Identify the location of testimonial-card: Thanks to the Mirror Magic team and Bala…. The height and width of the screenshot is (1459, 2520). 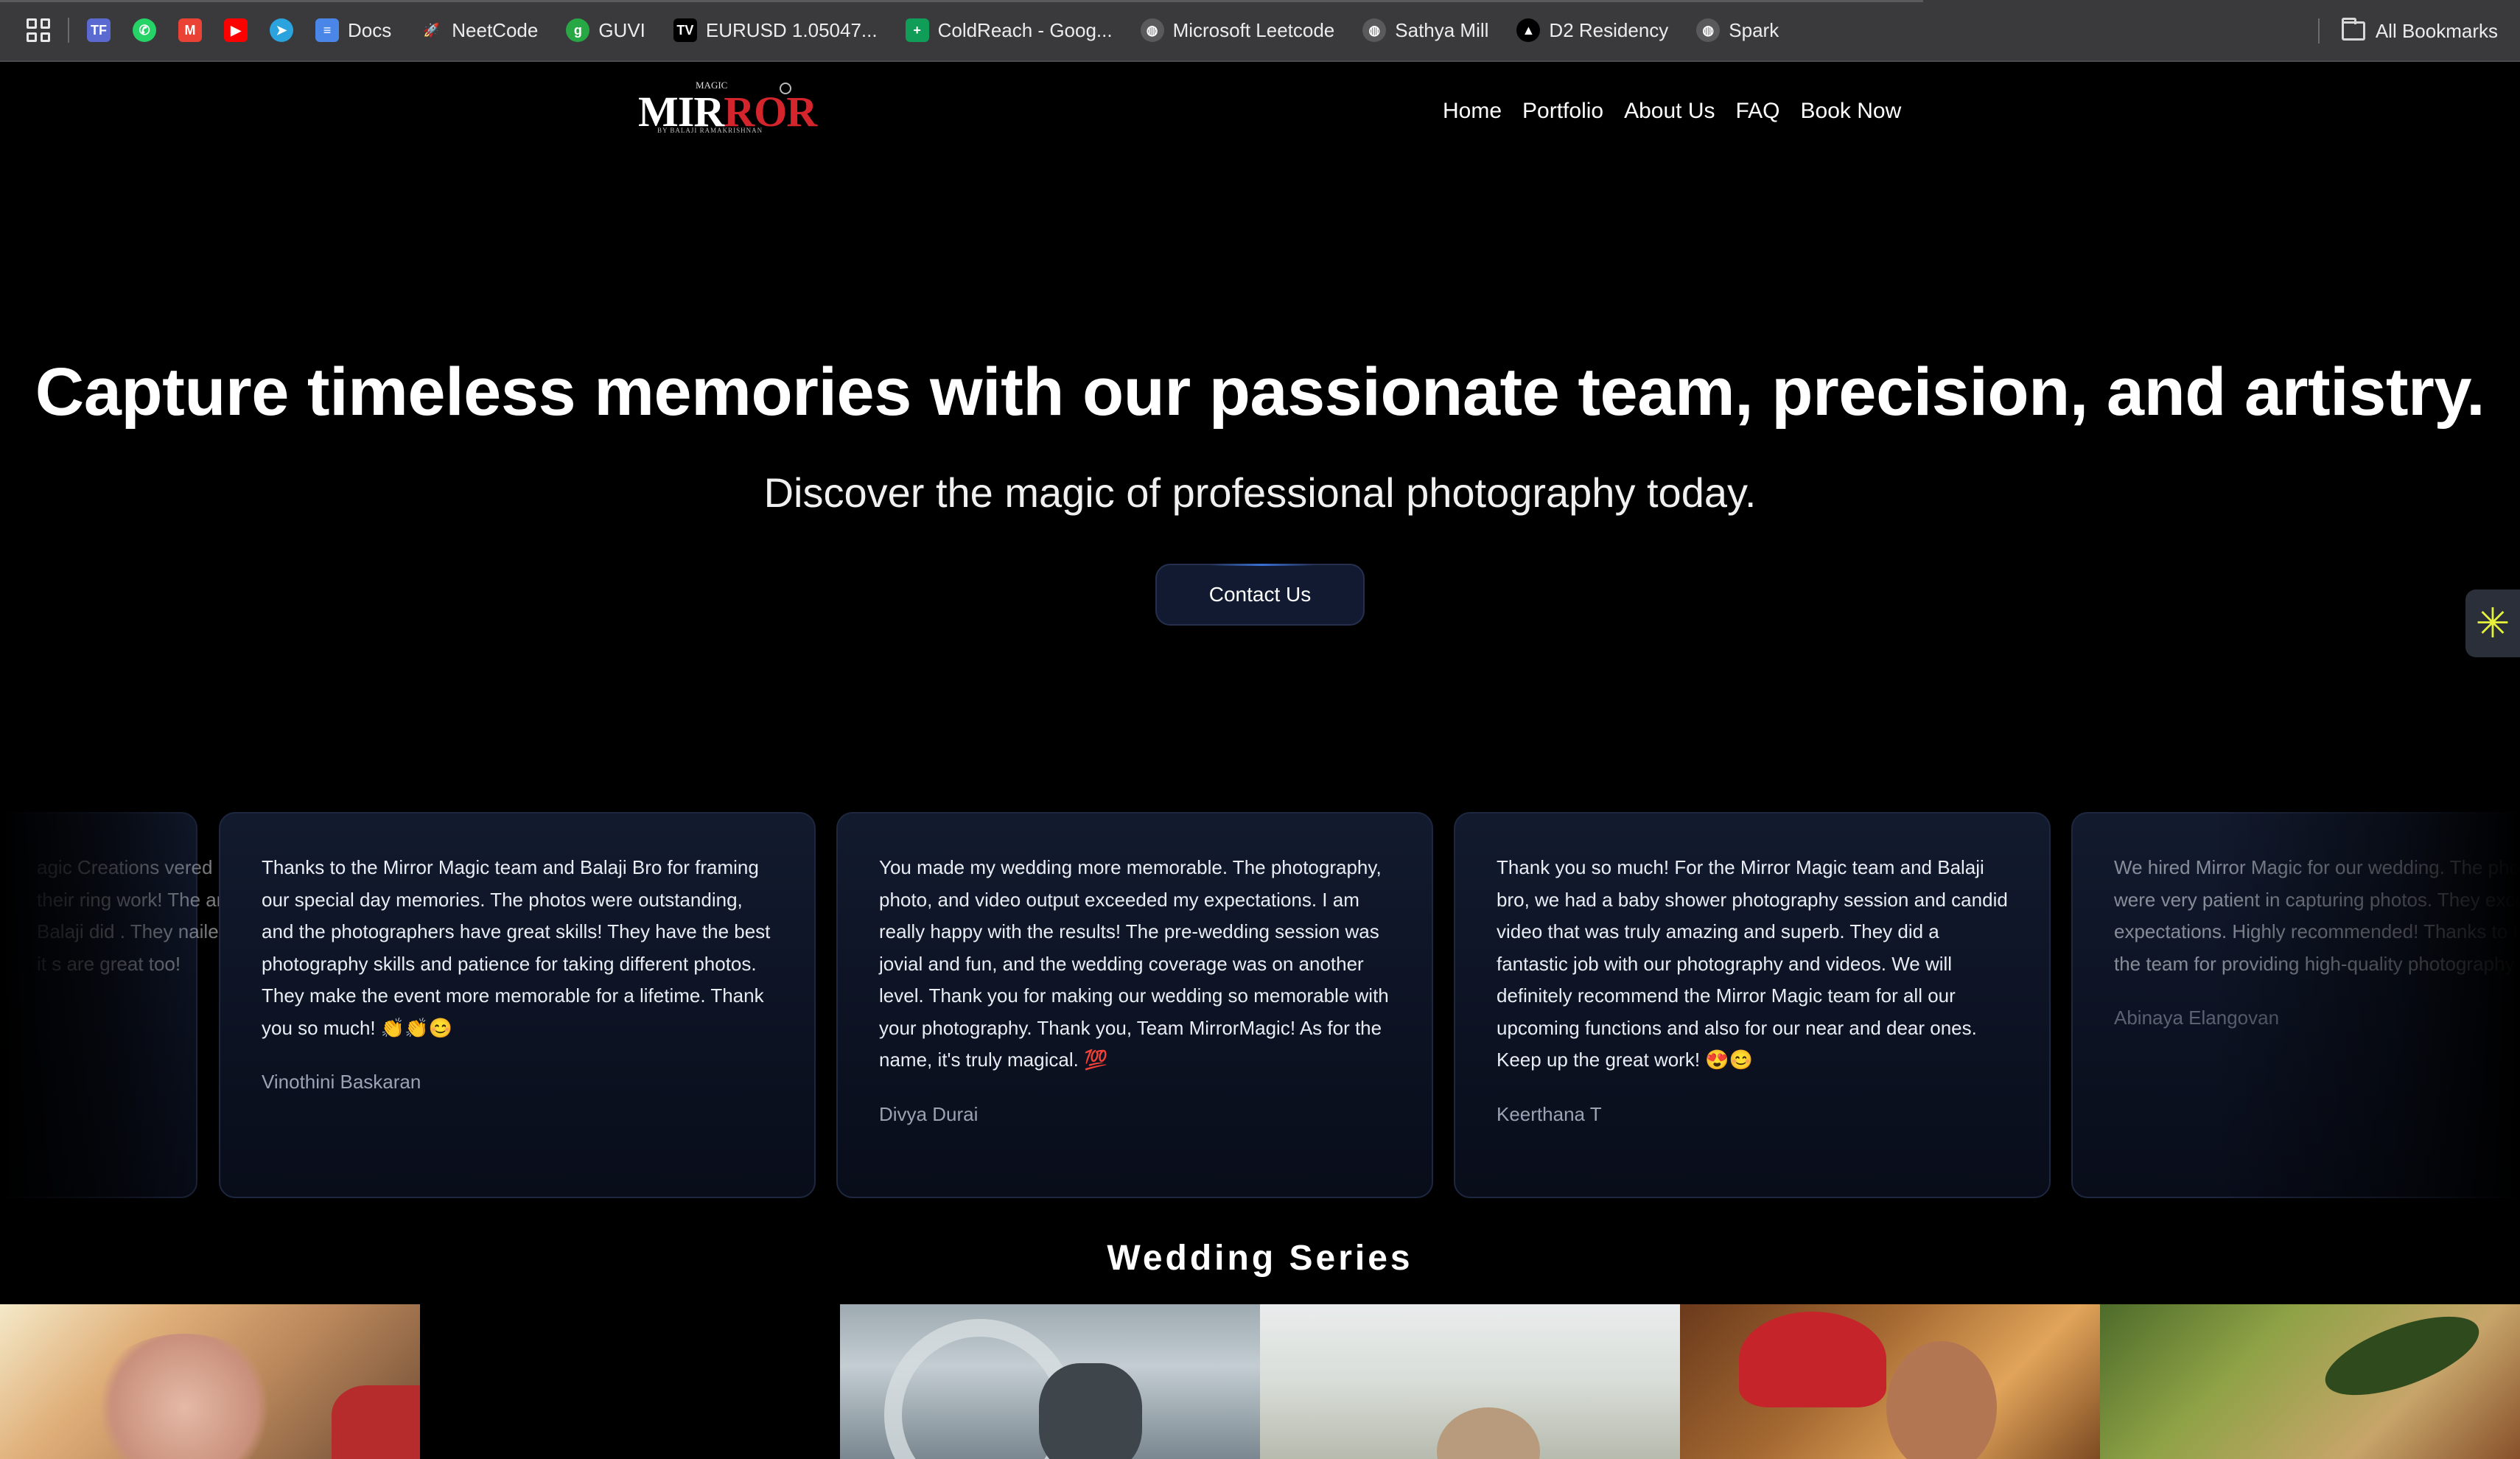
(517, 1005).